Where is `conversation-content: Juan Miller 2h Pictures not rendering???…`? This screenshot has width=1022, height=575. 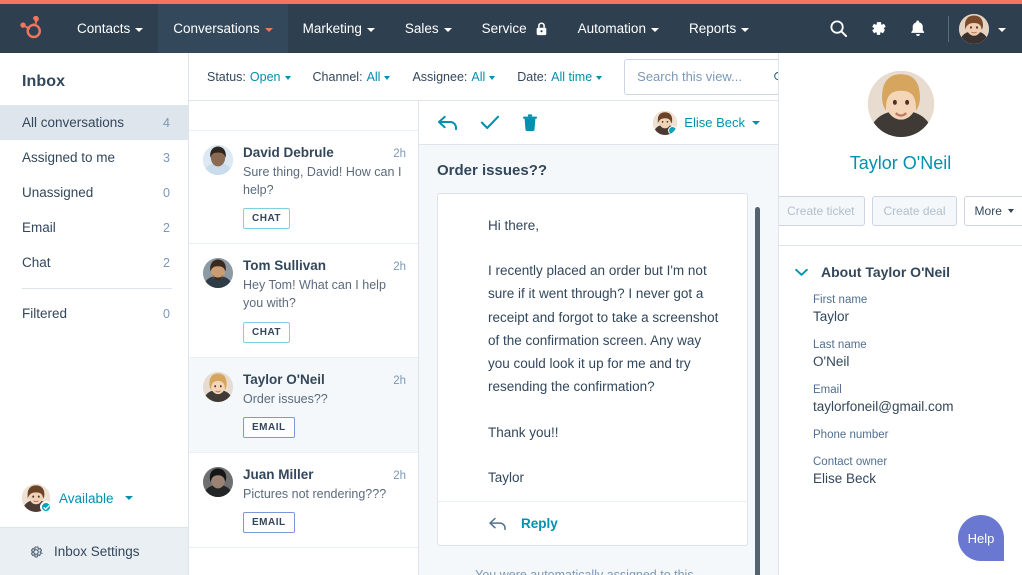 conversation-content: Juan Miller 2h Pictures not rendering???… is located at coordinates (324, 500).